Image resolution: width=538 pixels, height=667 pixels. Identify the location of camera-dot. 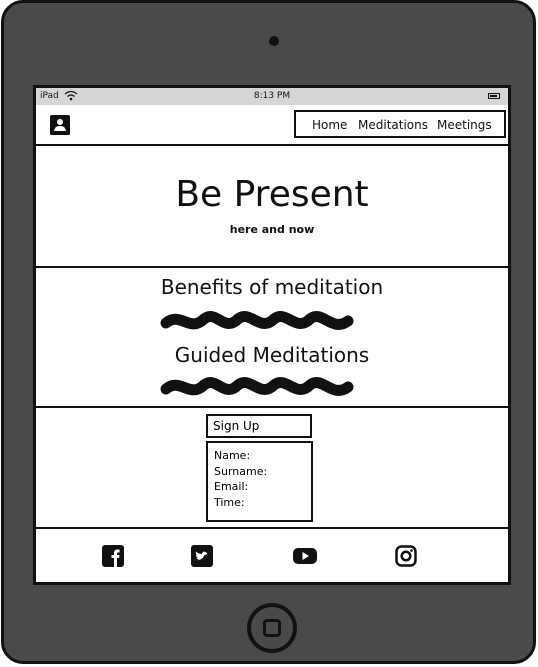
(274, 41).